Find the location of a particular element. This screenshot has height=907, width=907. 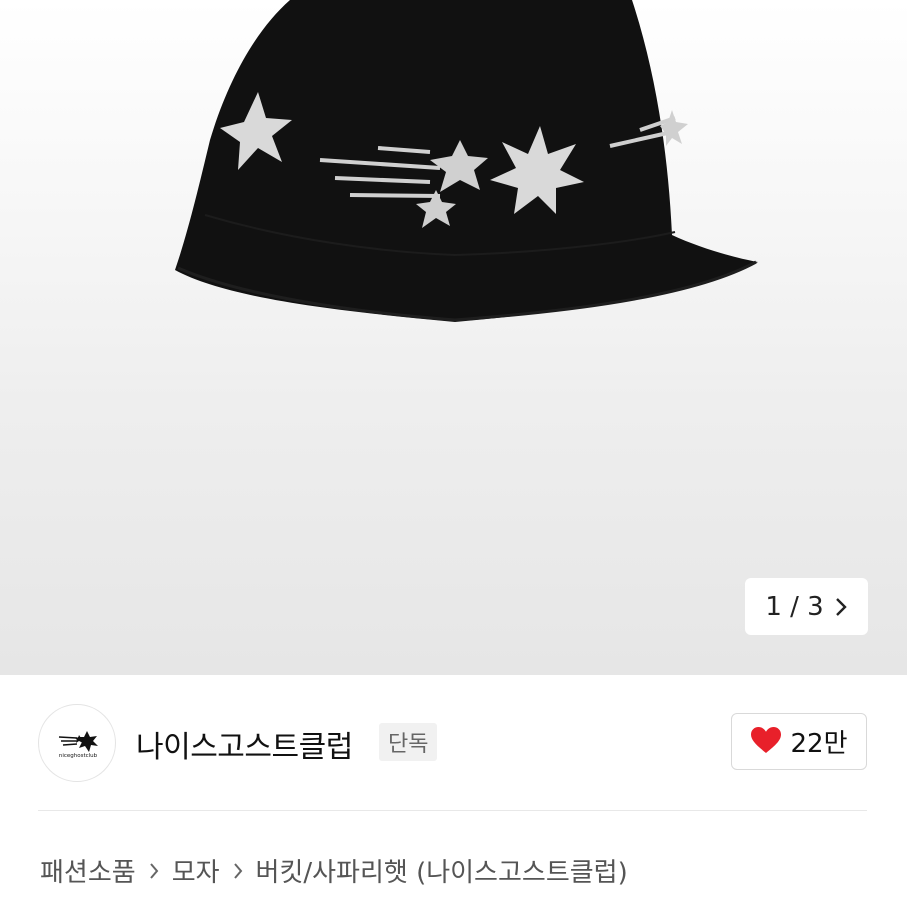

heart-icon is located at coordinates (766, 742).